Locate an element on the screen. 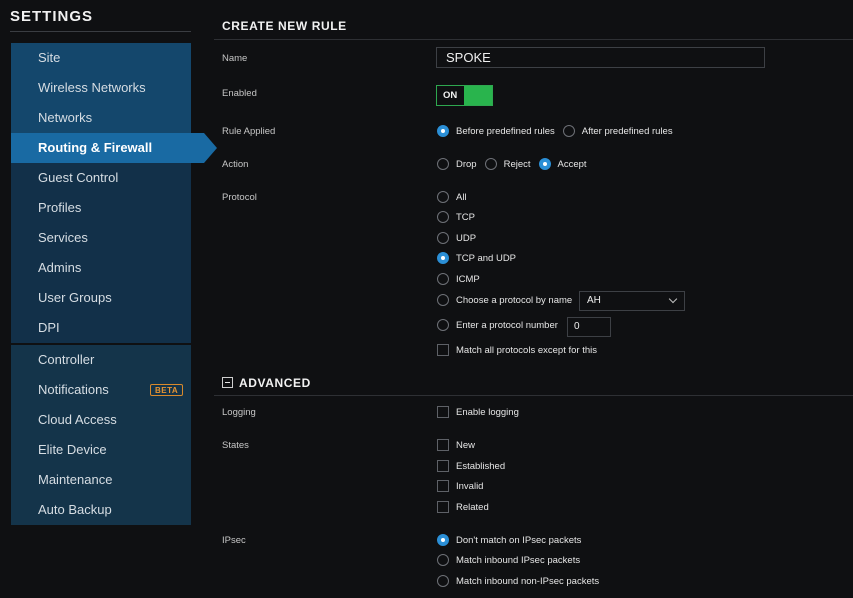 Image resolution: width=853 pixels, height=598 pixels. action-group: Drop Reject Accept is located at coordinates (516, 164).